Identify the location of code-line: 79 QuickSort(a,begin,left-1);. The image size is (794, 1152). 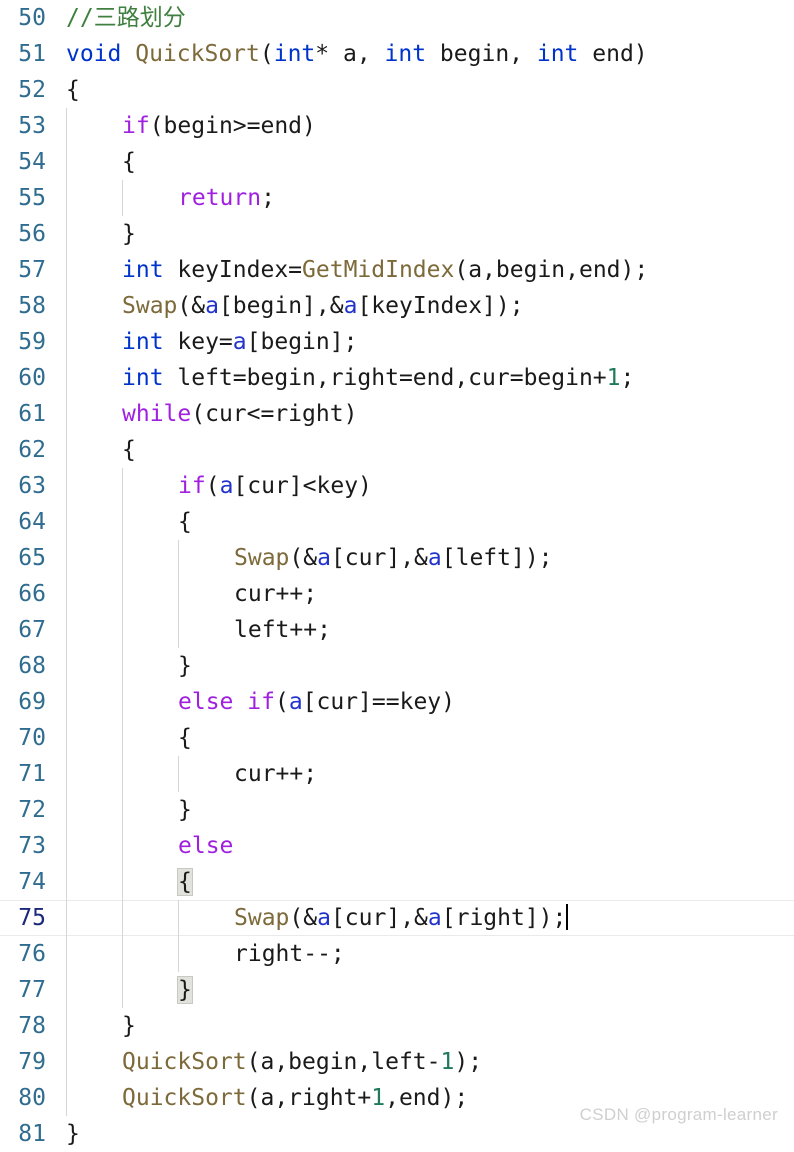
(397, 1062).